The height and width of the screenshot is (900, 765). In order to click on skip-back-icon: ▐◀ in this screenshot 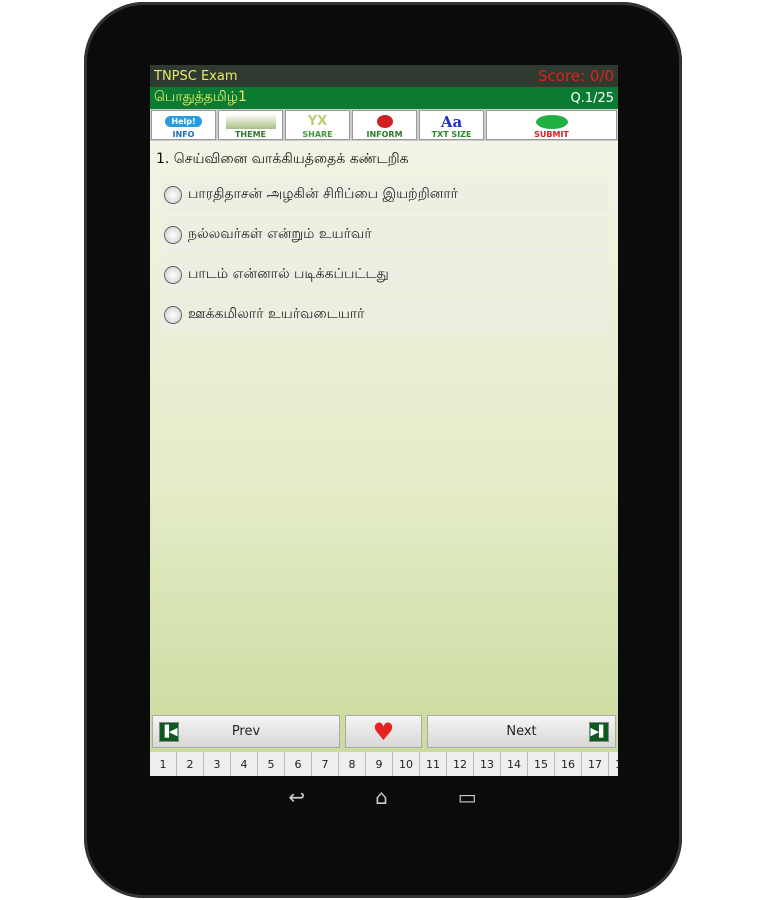, I will do `click(169, 731)`.